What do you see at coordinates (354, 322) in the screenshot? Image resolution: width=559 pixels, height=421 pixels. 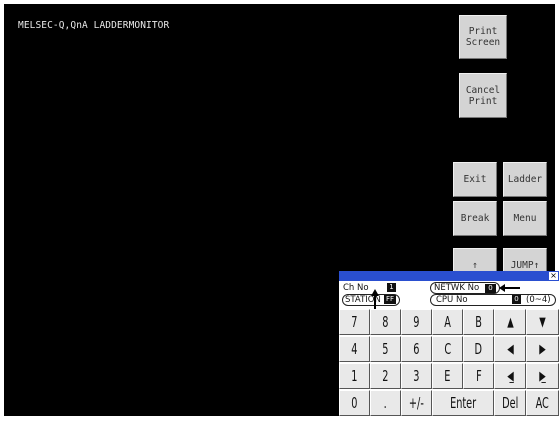 I see `key-7: 7` at bounding box center [354, 322].